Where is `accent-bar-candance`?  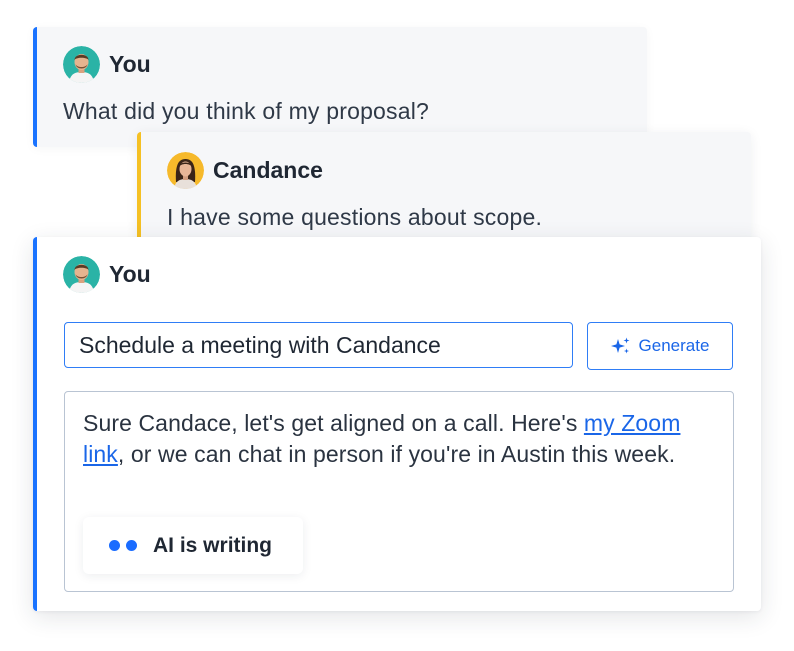 accent-bar-candance is located at coordinates (139, 188).